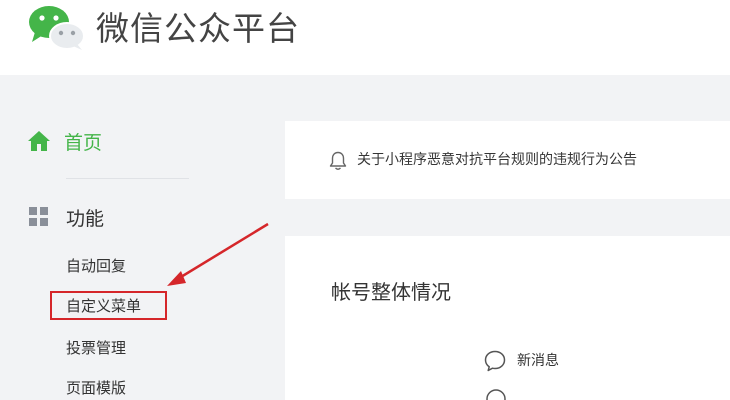 This screenshot has width=730, height=400. I want to click on notice-card: 关于小程序恶意对抗平台规则的违规行为公告, so click(507, 160).